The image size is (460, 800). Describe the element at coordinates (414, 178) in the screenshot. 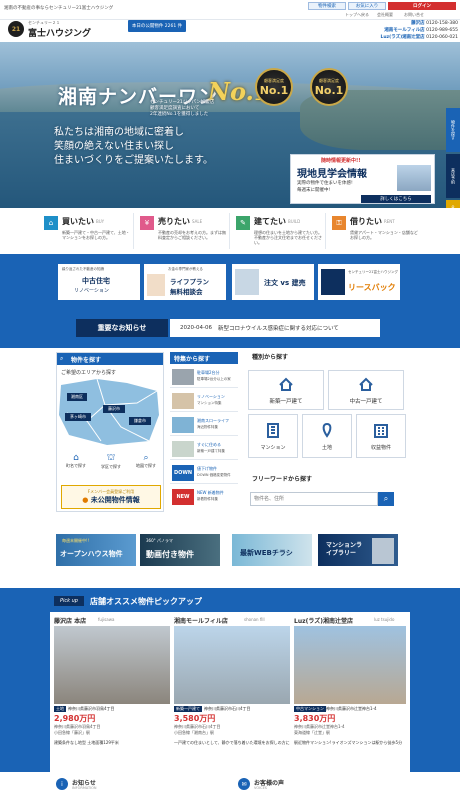

I see `house-illustration` at that location.